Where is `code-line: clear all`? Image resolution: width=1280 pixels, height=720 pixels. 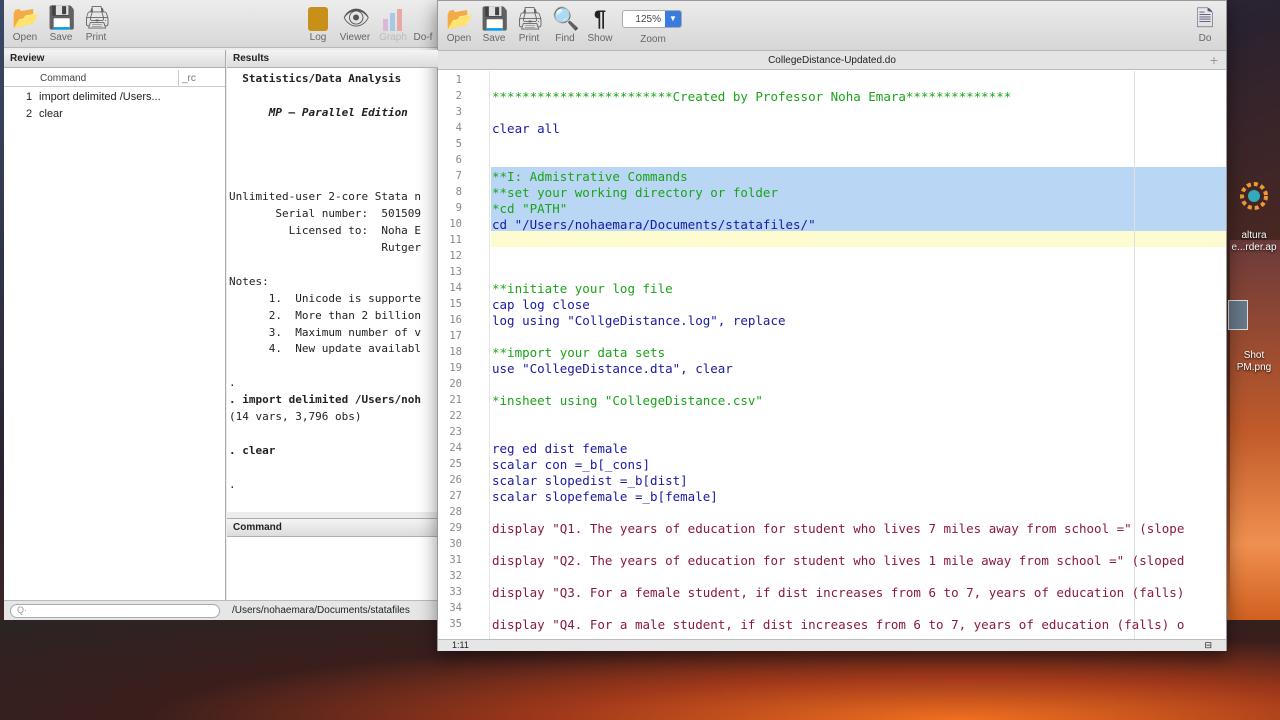 code-line: clear all is located at coordinates (526, 128).